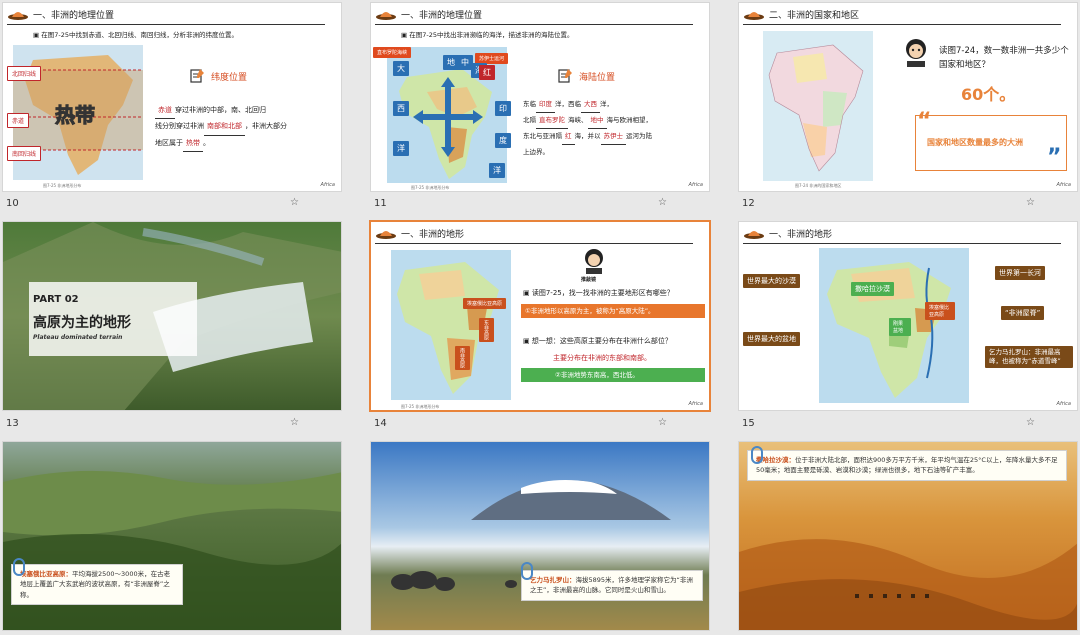 Image resolution: width=1080 pixels, height=635 pixels. What do you see at coordinates (75, 115) in the screenshot?
I see `tropical-zone-label: 热带` at bounding box center [75, 115].